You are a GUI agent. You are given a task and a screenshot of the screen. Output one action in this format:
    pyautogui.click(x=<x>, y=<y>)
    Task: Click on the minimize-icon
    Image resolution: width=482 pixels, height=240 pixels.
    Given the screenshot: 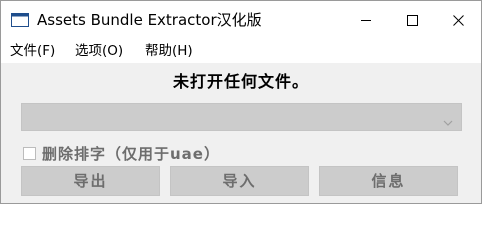 What is the action you would take?
    pyautogui.click(x=366, y=20)
    